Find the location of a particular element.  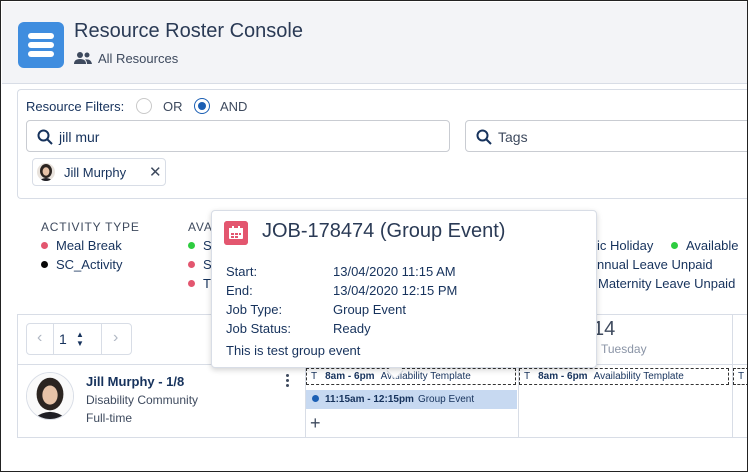

week-pager: ‹ 1 ▲ ▼ › is located at coordinates (79, 339).